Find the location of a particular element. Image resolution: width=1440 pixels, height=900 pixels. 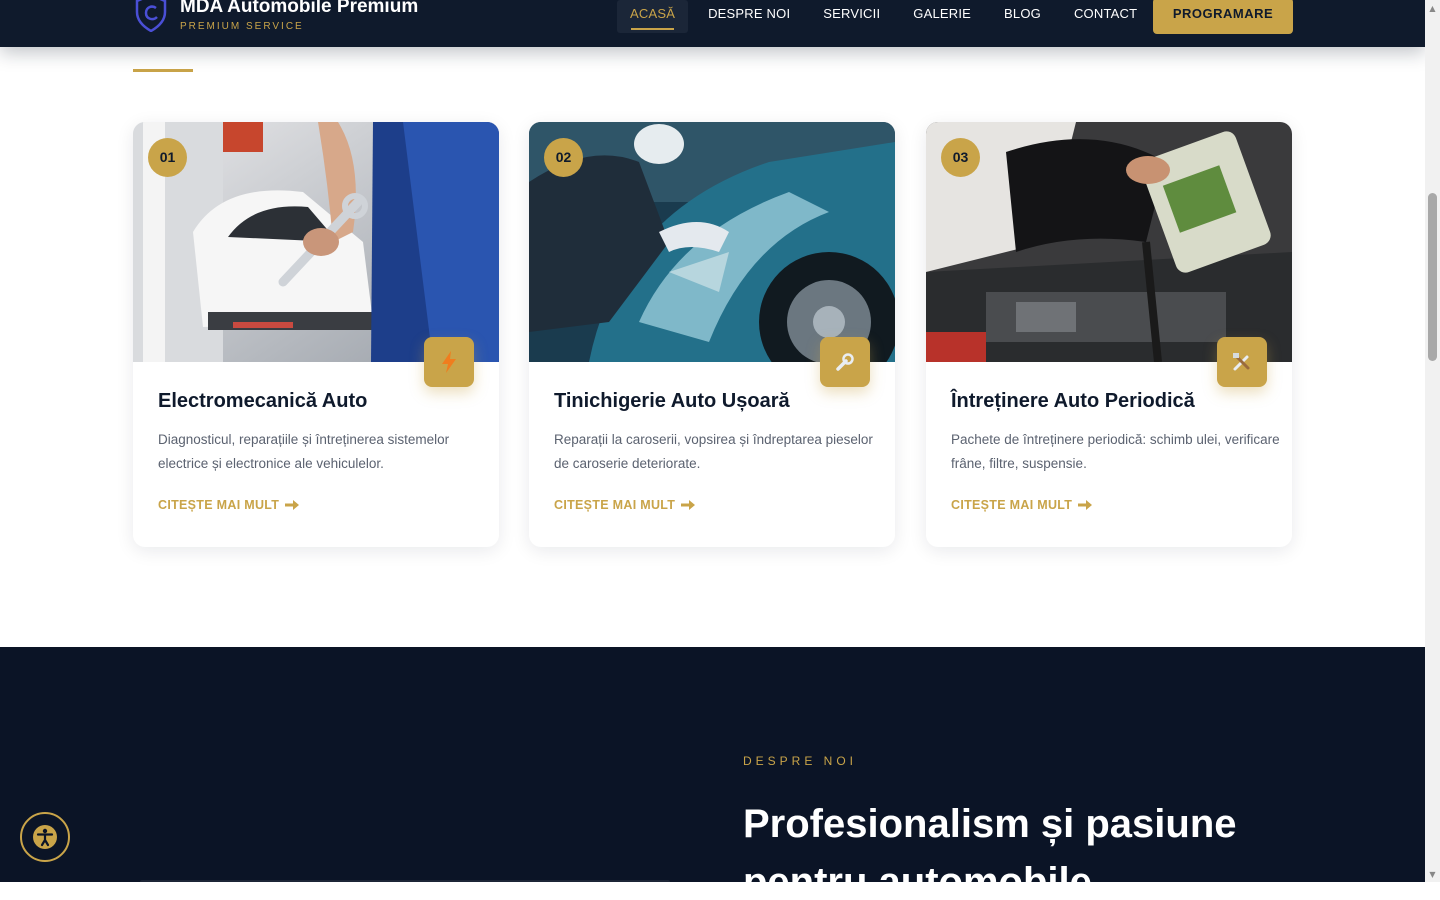

vertical-scrollbar: ▲ ▼ is located at coordinates (1432, 441).